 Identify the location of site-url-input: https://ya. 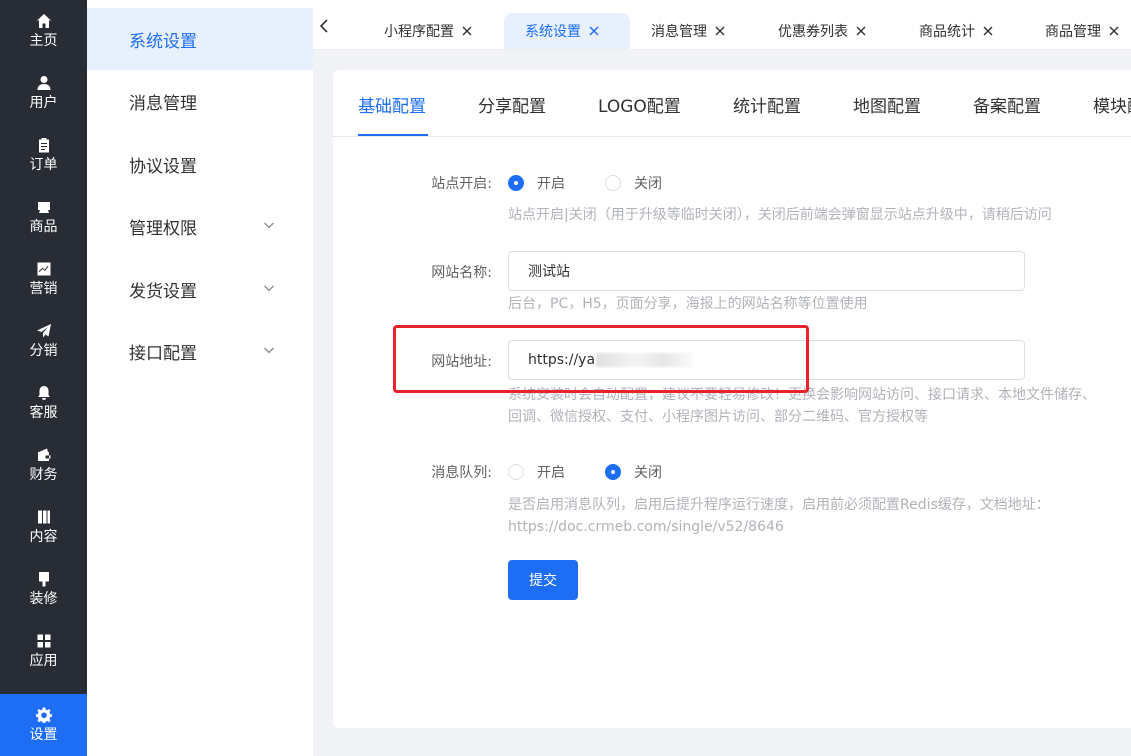
(766, 360).